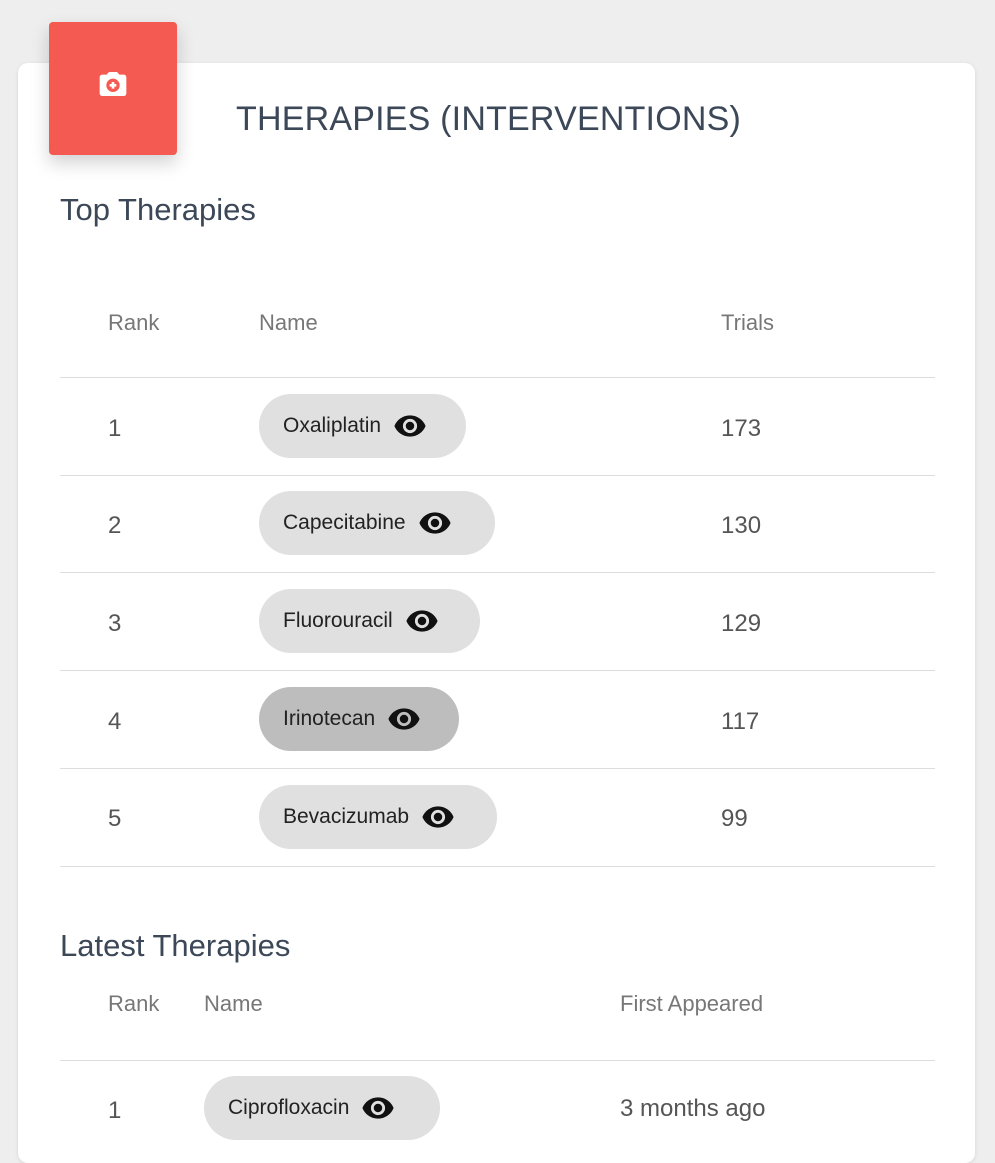 The height and width of the screenshot is (1163, 995). What do you see at coordinates (115, 428) in the screenshot?
I see `top-rank-1: 1` at bounding box center [115, 428].